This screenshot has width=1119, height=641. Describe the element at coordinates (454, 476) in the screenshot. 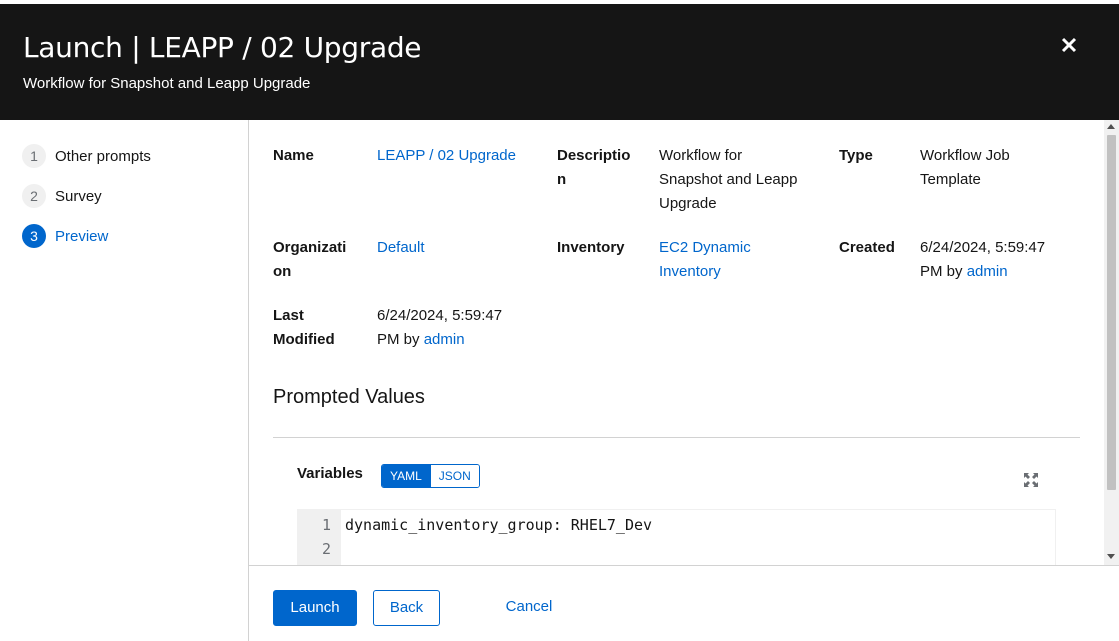

I see `json-toggle-button: JSON` at that location.